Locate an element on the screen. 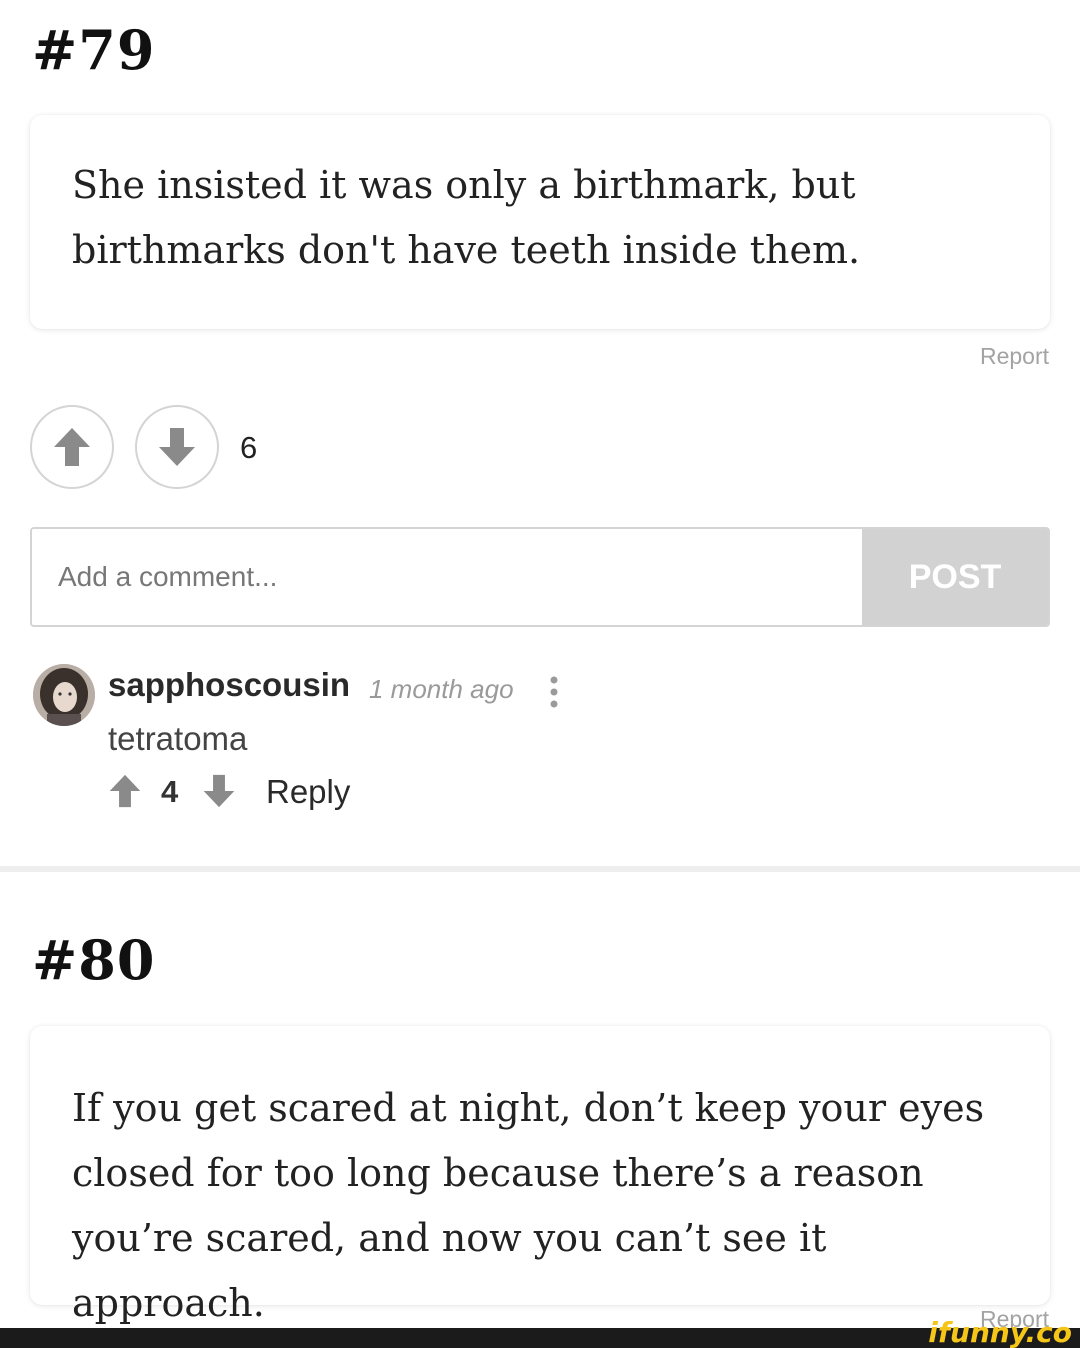 The width and height of the screenshot is (1080, 1348). comment-input is located at coordinates (447, 577).